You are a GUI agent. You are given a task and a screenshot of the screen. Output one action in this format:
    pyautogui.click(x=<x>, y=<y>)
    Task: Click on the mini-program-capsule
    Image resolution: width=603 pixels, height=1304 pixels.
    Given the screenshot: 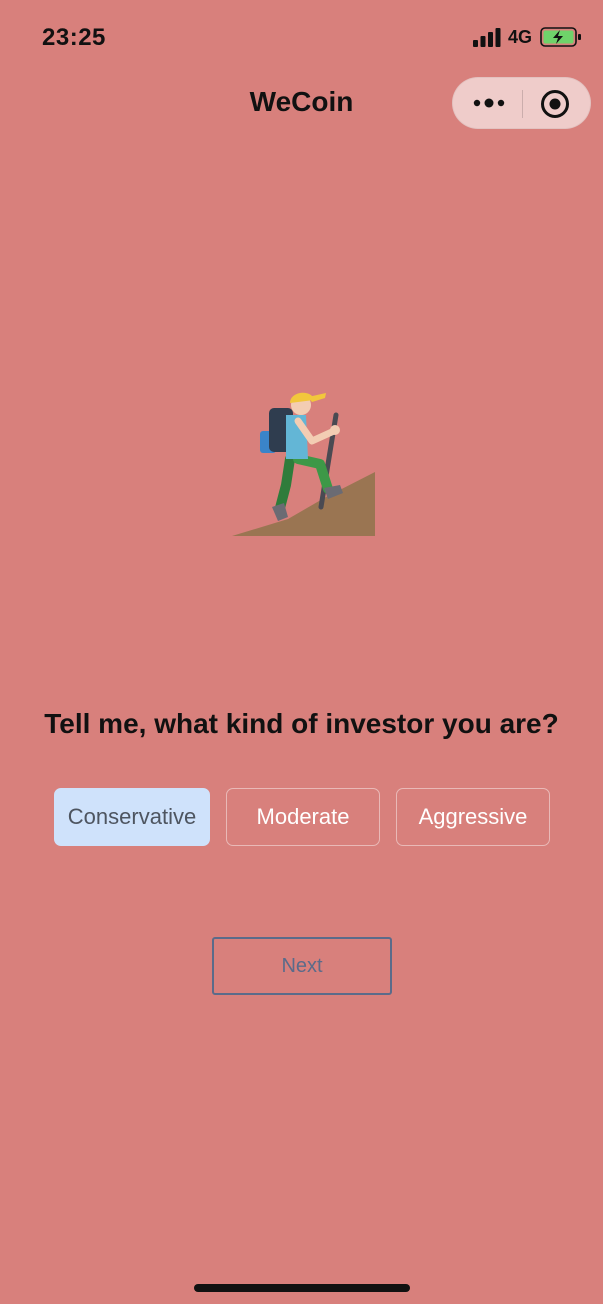 What is the action you would take?
    pyautogui.click(x=521, y=103)
    